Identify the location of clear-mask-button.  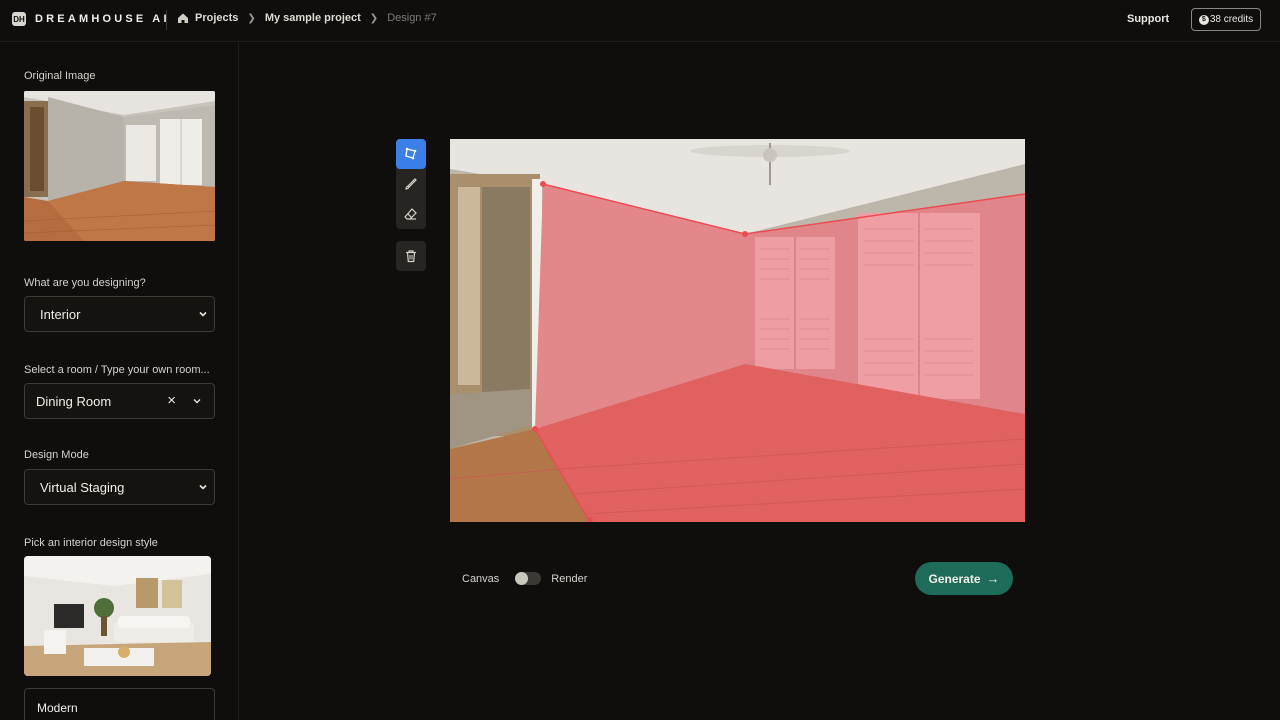
(411, 256).